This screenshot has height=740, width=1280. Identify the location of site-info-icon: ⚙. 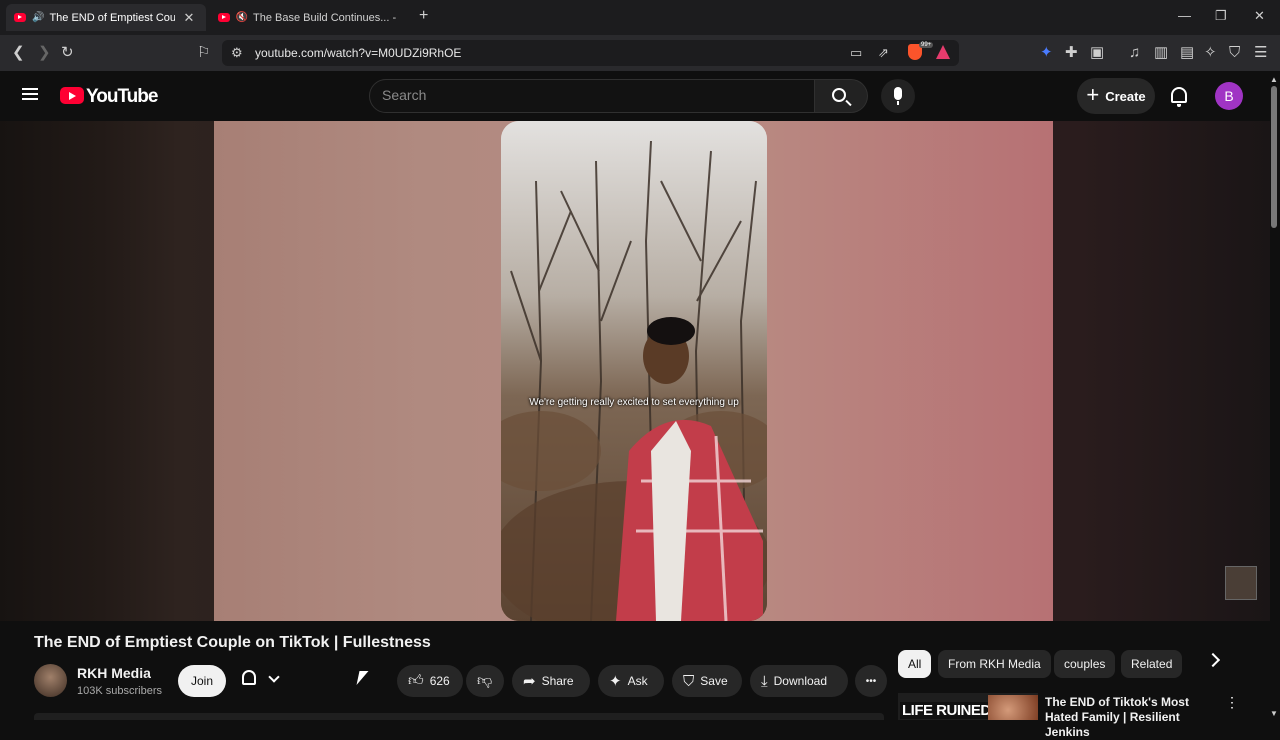
(237, 53).